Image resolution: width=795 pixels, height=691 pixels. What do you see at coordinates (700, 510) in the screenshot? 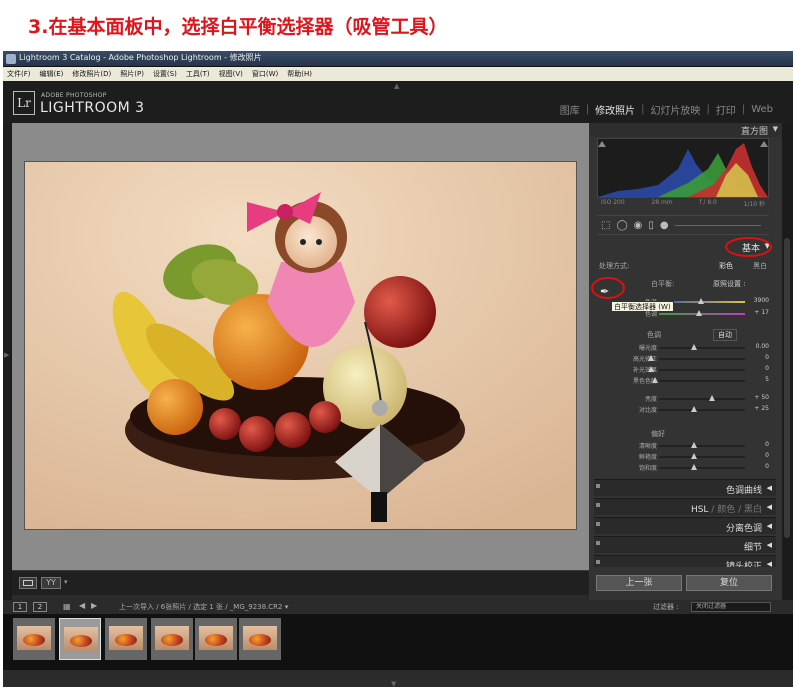
I see `hsl-tab: HSL` at bounding box center [700, 510].